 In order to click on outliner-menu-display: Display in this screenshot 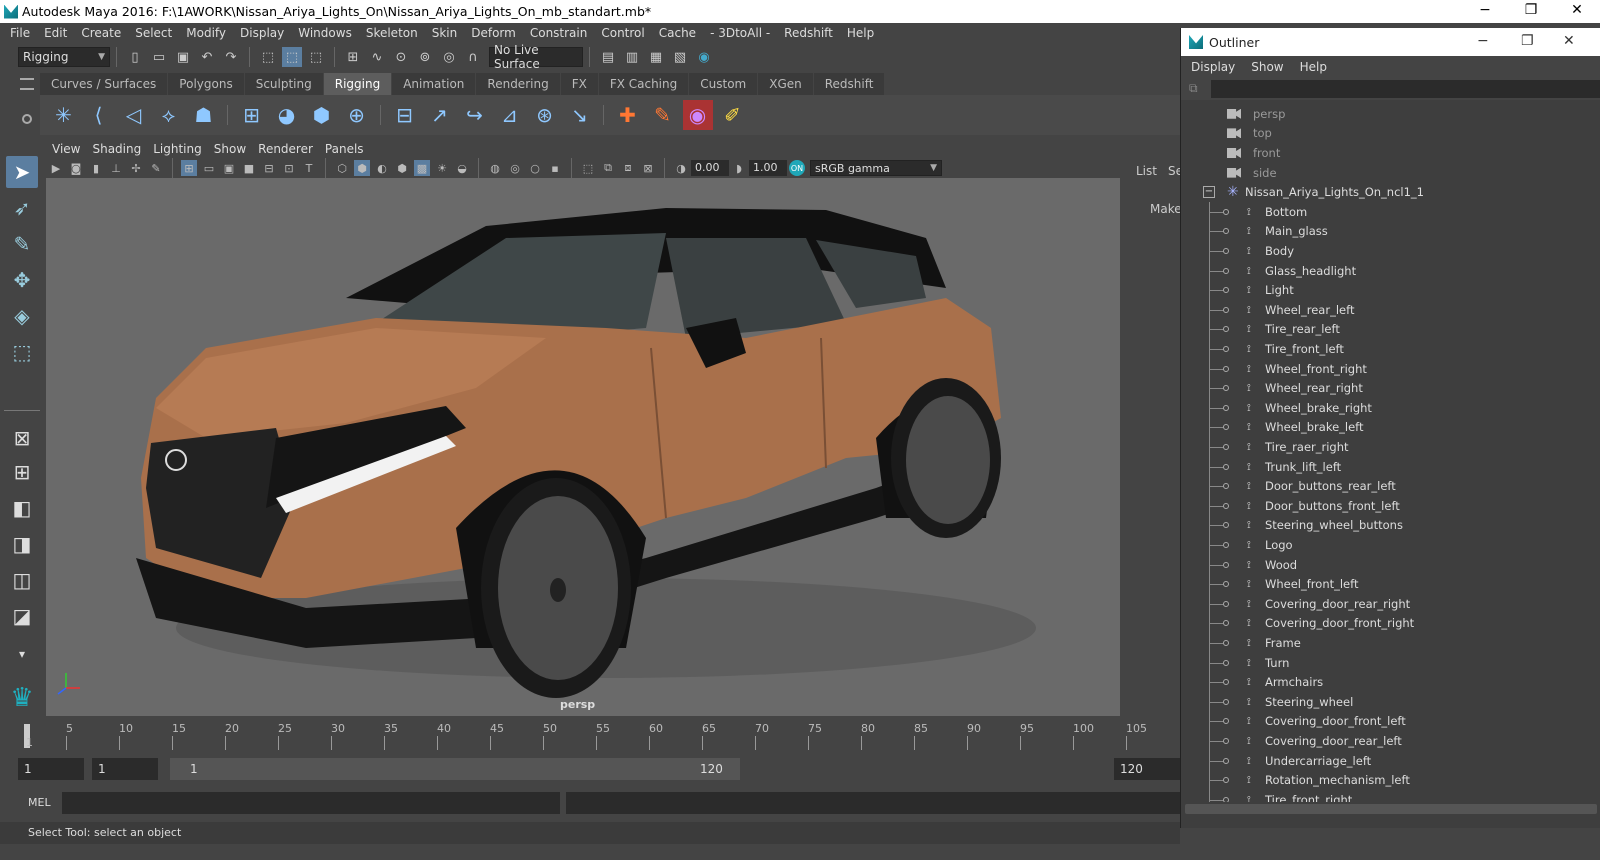, I will do `click(1213, 67)`.